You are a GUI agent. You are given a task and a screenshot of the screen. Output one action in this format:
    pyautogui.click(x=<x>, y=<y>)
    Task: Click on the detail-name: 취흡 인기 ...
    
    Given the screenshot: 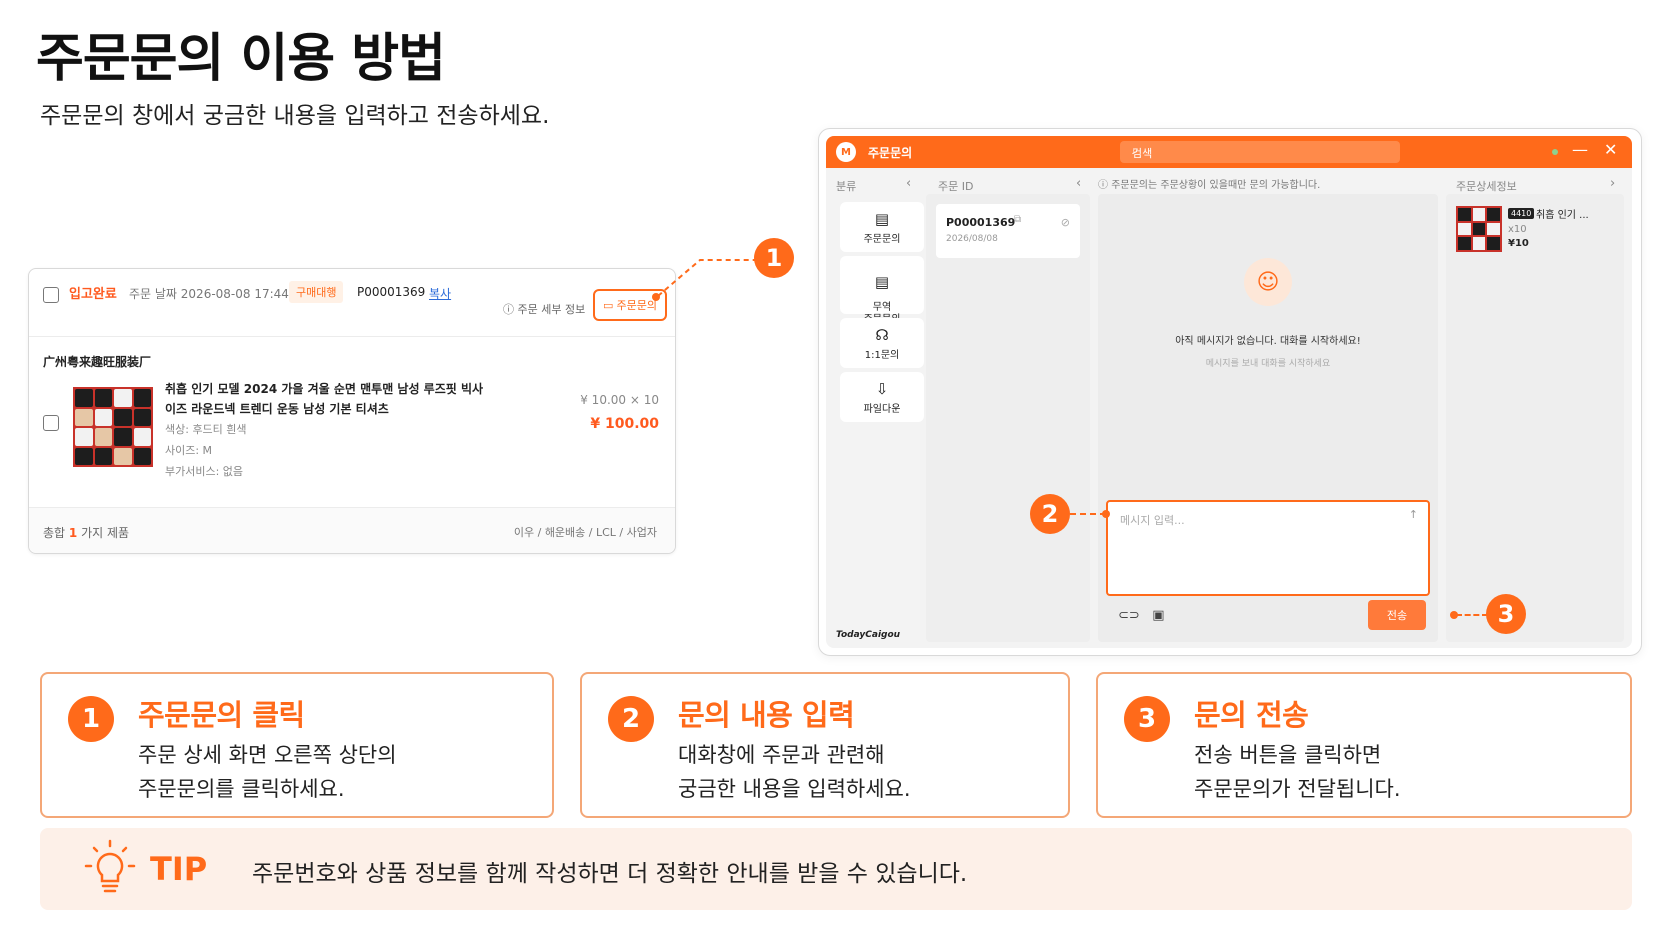 What is the action you would take?
    pyautogui.click(x=1562, y=215)
    